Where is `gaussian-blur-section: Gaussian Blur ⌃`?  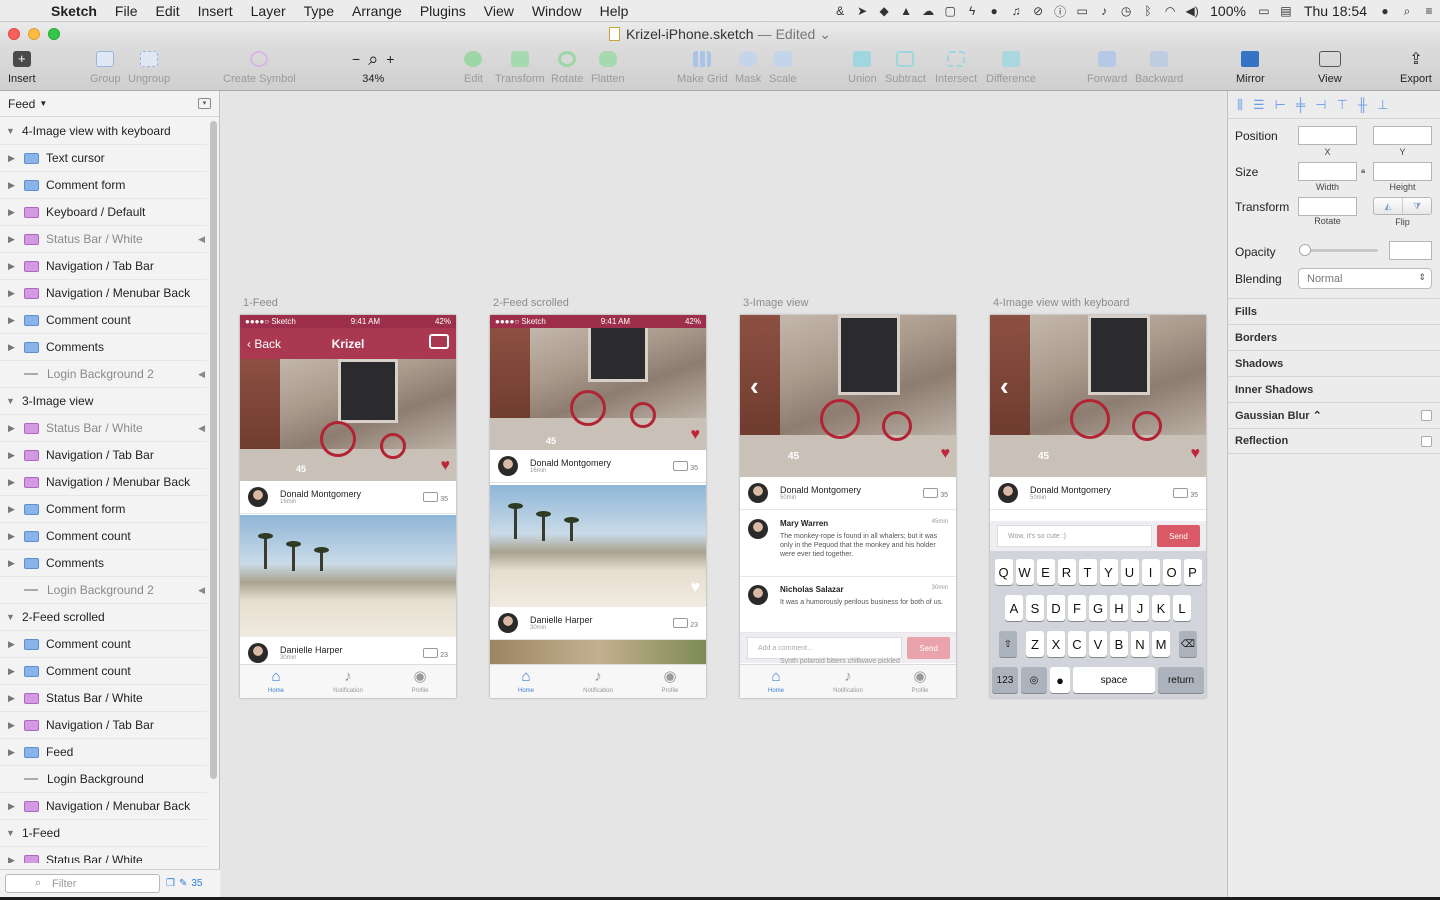 gaussian-blur-section: Gaussian Blur ⌃ is located at coordinates (1334, 415).